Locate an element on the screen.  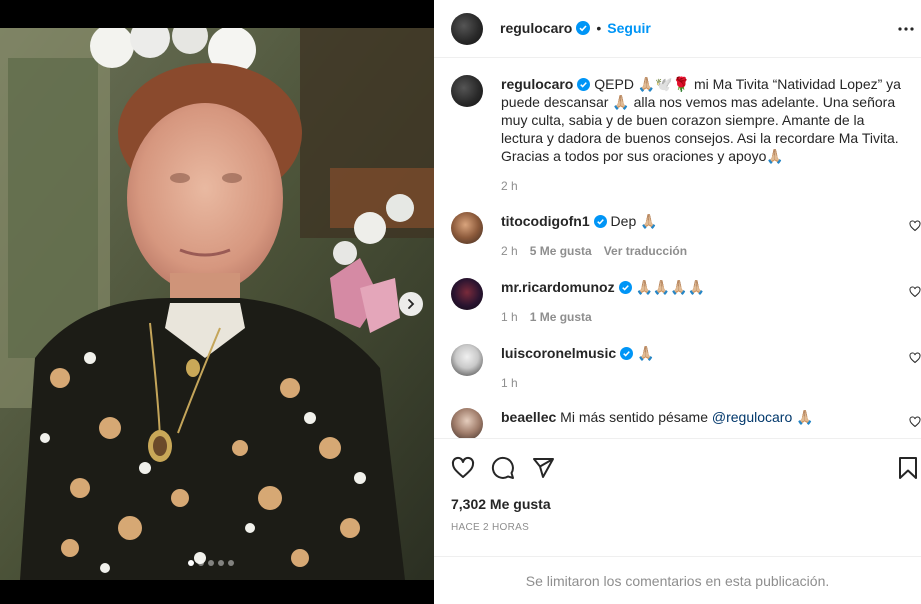
post-header: regulocaro • Seguir is located at coordinates (677, 29).